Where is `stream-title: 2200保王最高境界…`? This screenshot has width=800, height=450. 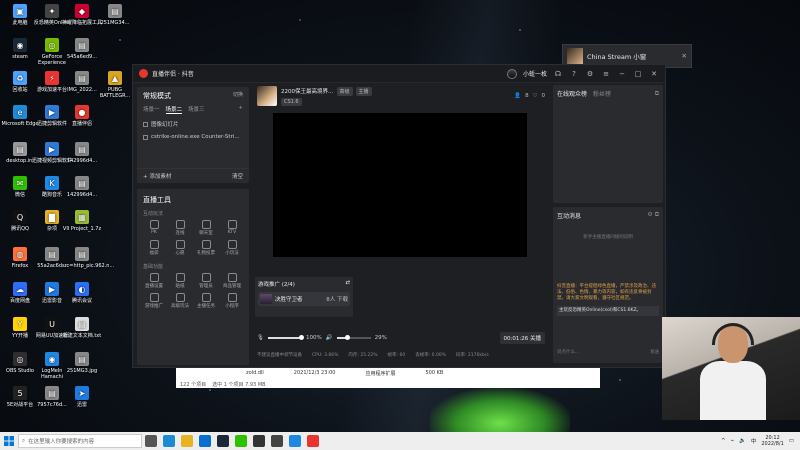
stream-title: 2200保王最高境界… is located at coordinates (307, 91).